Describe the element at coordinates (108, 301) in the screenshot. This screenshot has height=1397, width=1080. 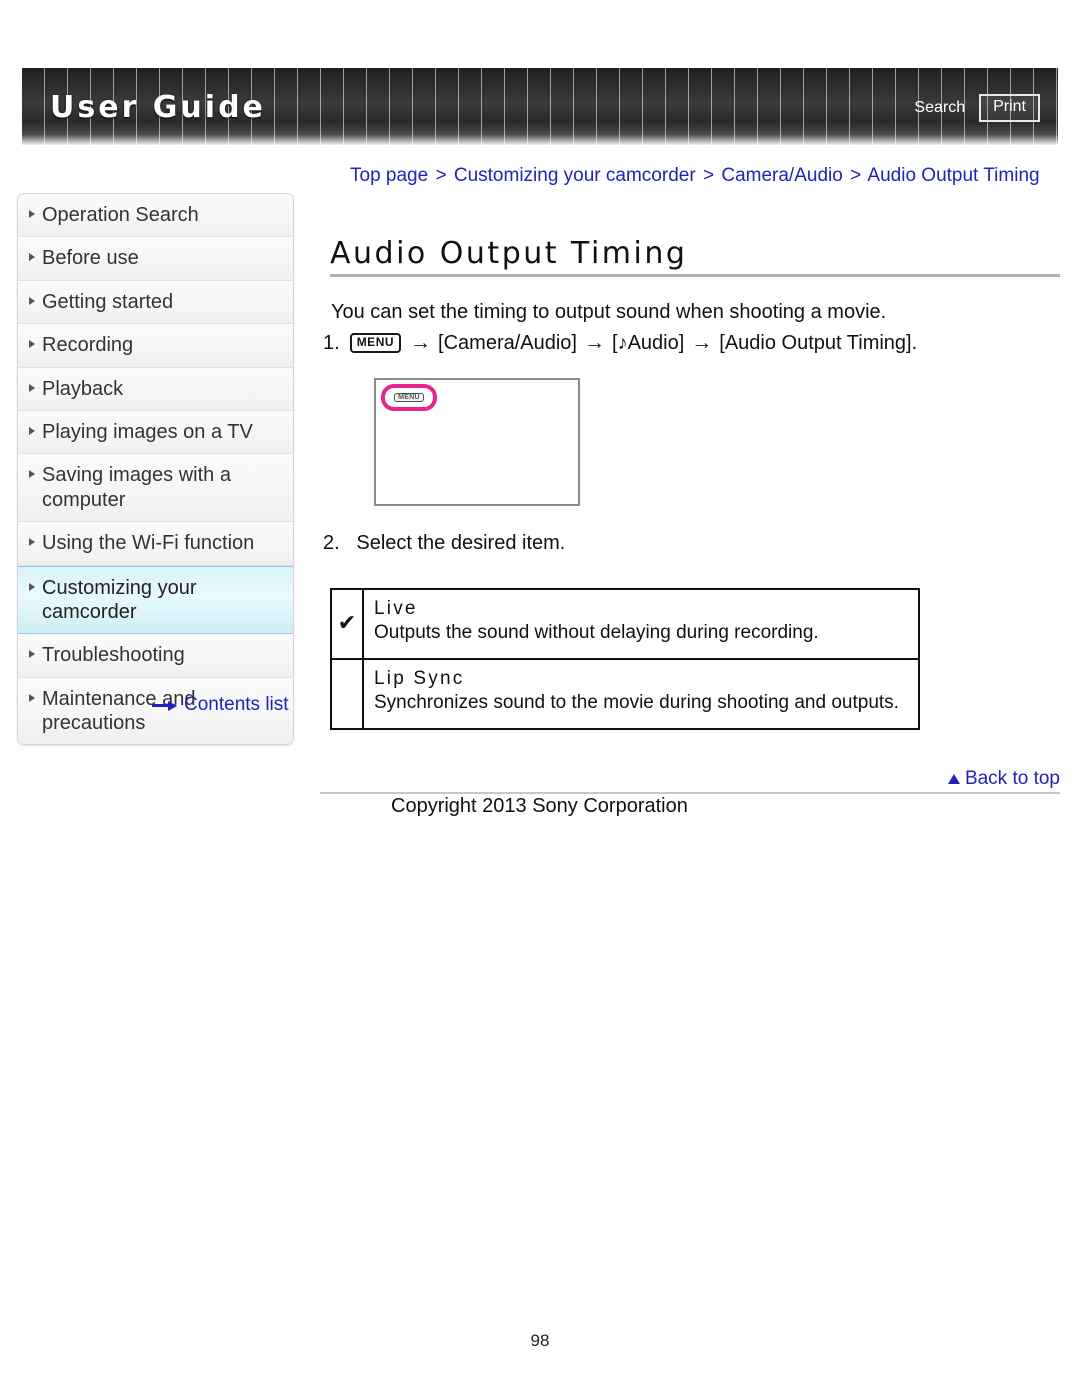
I see `sidebar-item-label: Getting started` at that location.